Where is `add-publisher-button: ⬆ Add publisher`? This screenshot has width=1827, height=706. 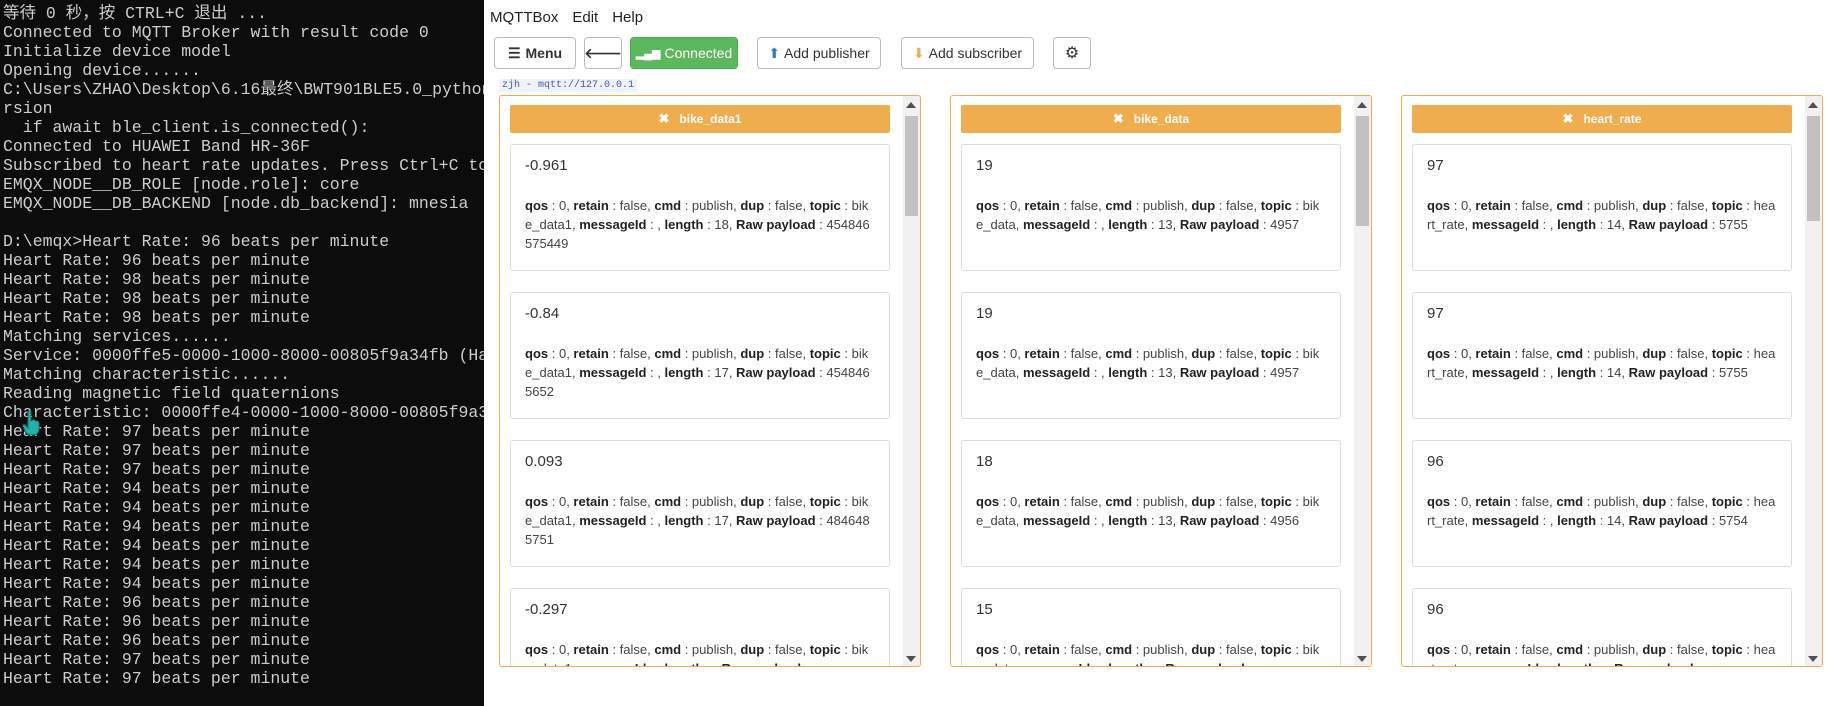 add-publisher-button: ⬆ Add publisher is located at coordinates (819, 53).